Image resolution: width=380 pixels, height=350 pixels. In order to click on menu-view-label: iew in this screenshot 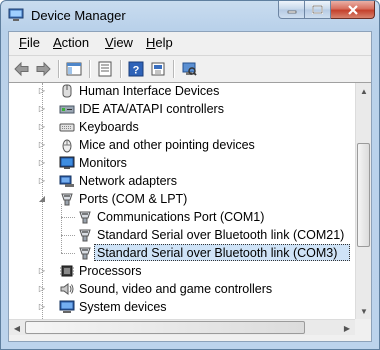, I will do `click(123, 42)`.